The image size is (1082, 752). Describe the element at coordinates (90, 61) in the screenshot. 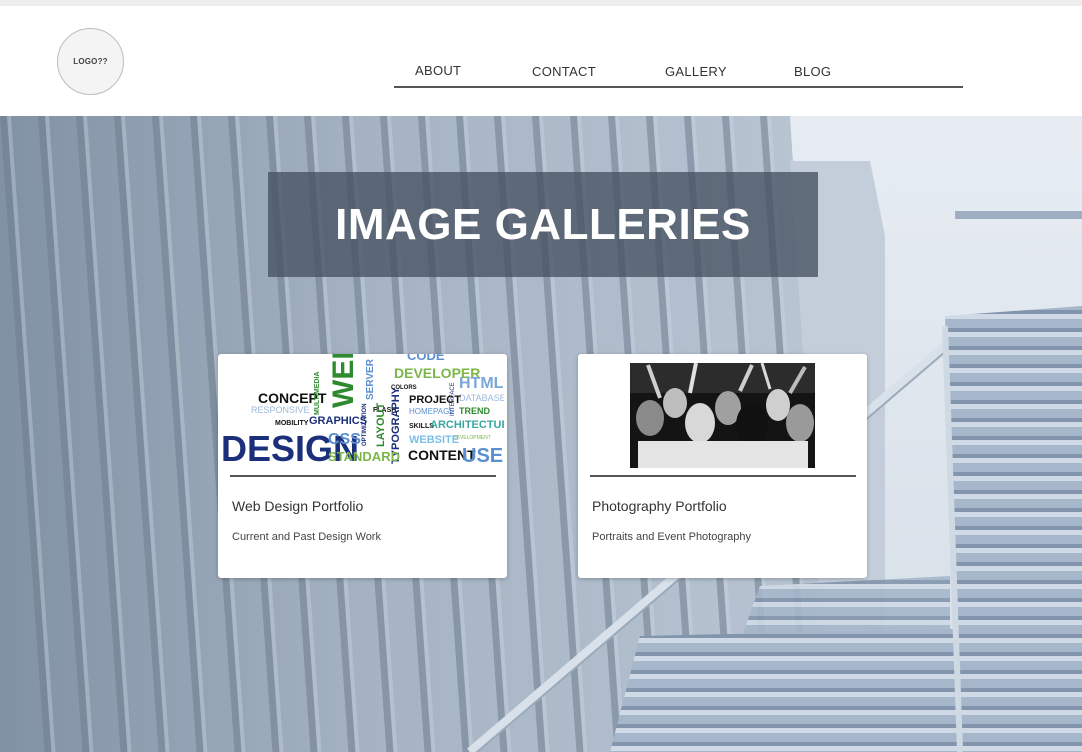

I see `logo: LOGO??` at that location.